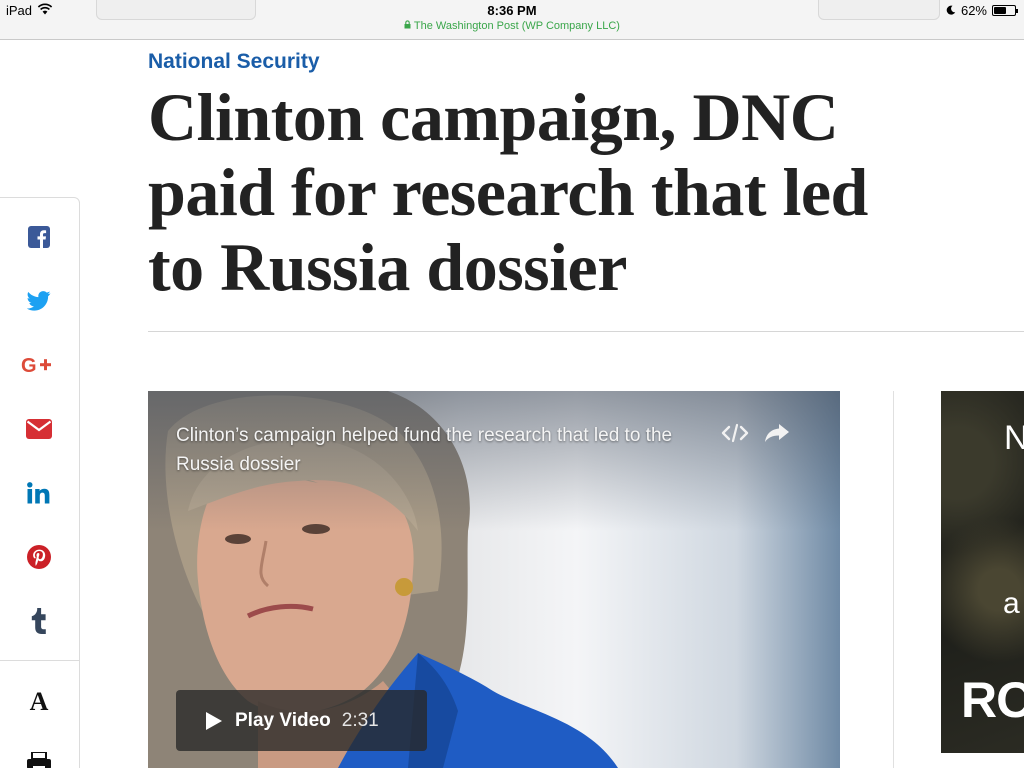 The width and height of the screenshot is (1024, 768). Describe the element at coordinates (586, 331) in the screenshot. I see `header-divider` at that location.